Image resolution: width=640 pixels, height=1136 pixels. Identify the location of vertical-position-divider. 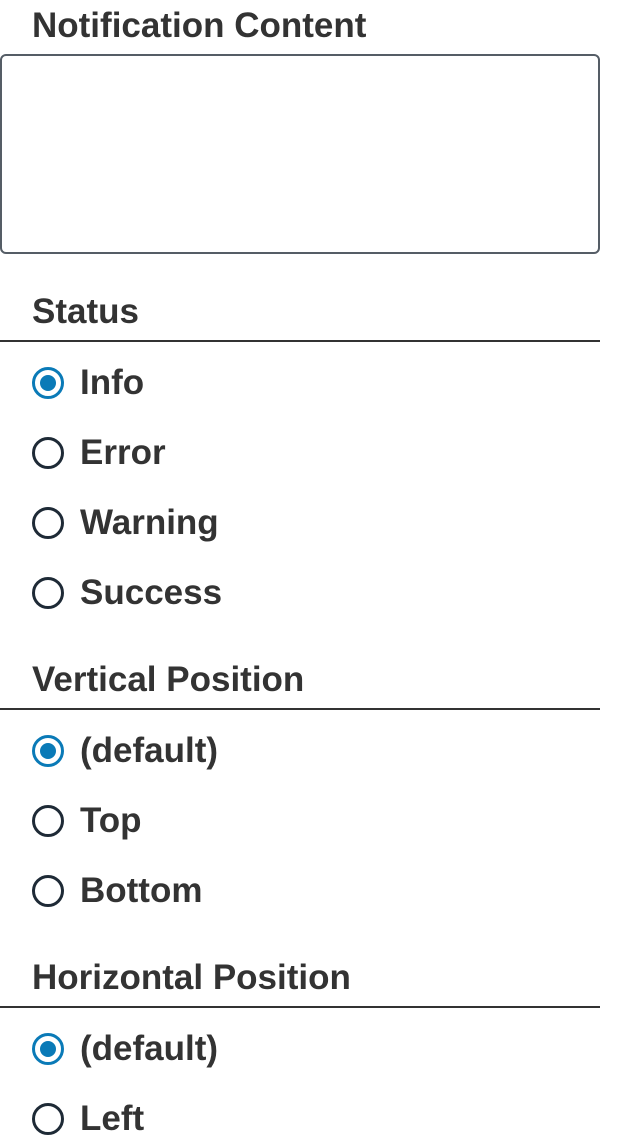
(300, 709).